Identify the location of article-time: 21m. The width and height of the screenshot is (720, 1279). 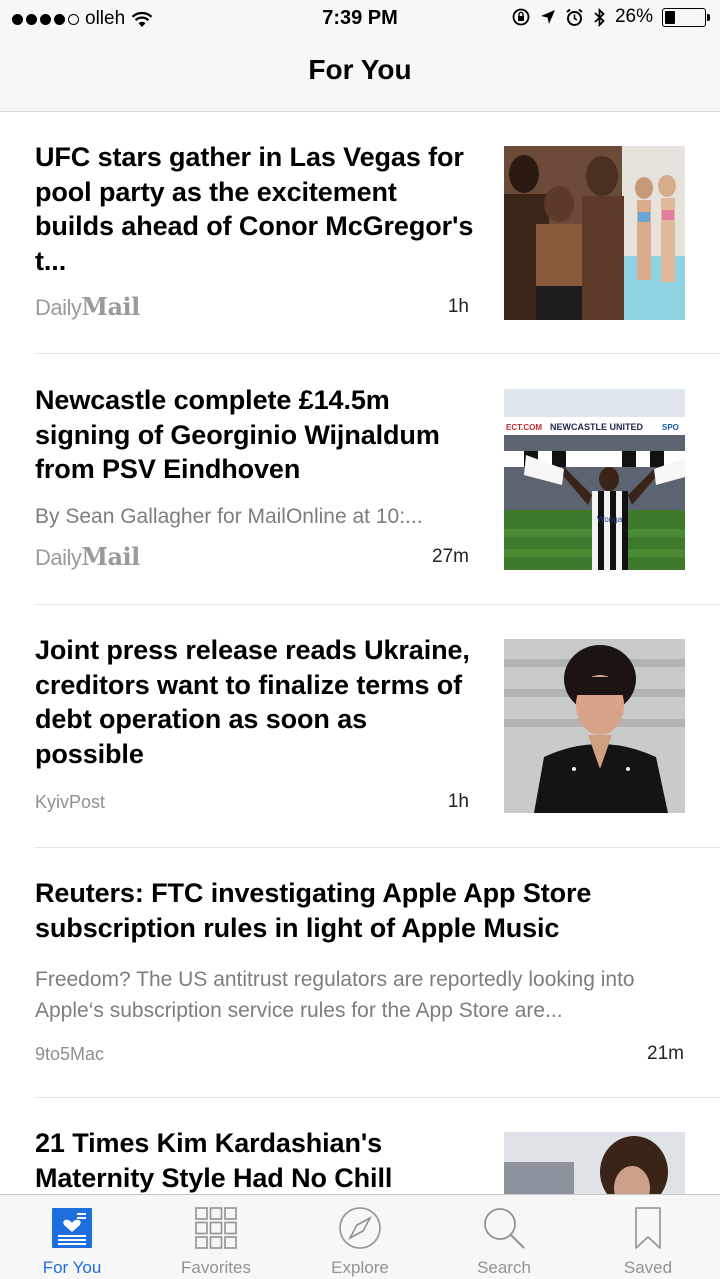
(665, 1053).